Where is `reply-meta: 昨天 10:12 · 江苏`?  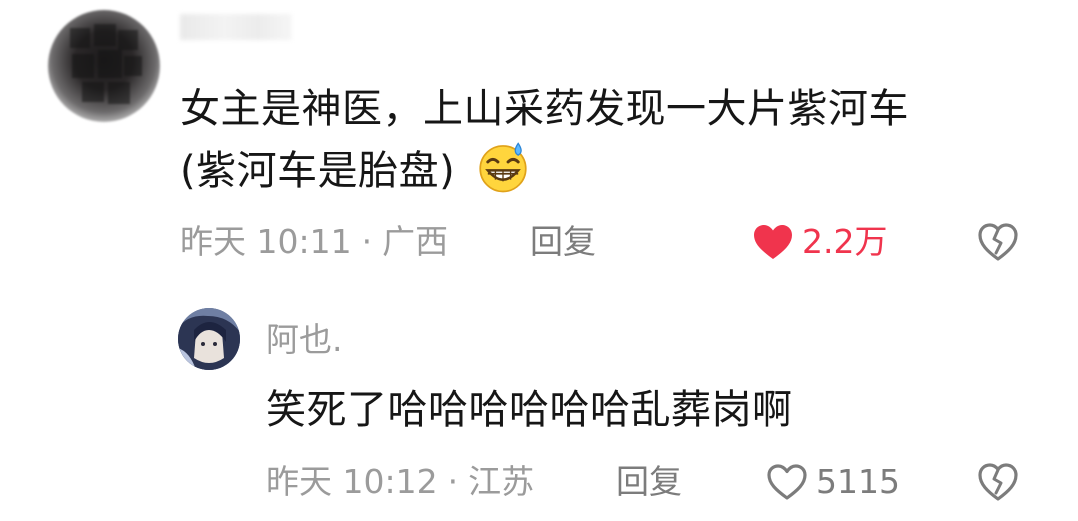 reply-meta: 昨天 10:12 · 江苏 is located at coordinates (400, 482).